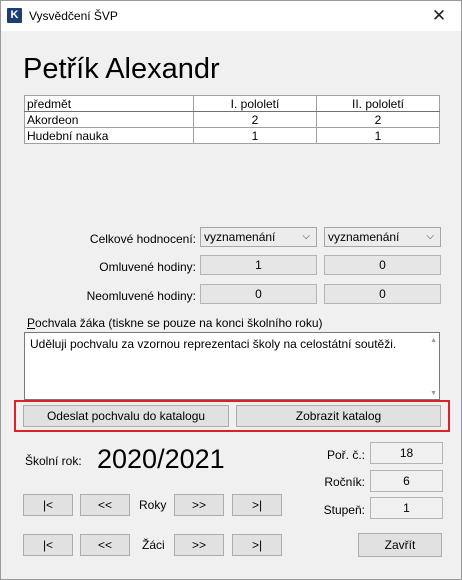  What do you see at coordinates (255, 119) in the screenshot?
I see `grade-cell-first-term: 2` at bounding box center [255, 119].